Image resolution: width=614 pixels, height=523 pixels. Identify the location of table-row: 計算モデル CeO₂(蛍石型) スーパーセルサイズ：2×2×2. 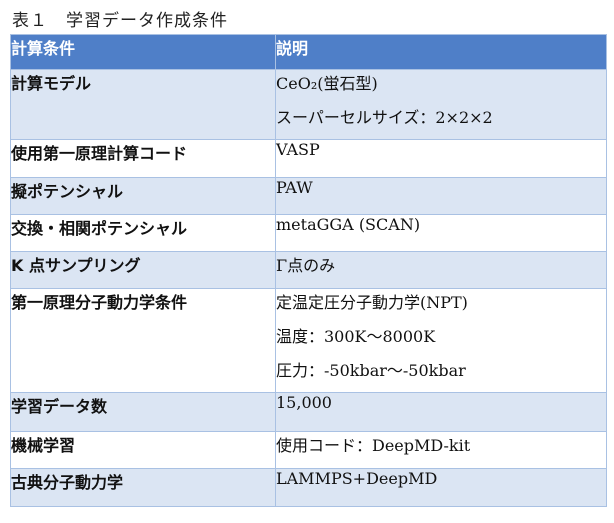
(308, 104).